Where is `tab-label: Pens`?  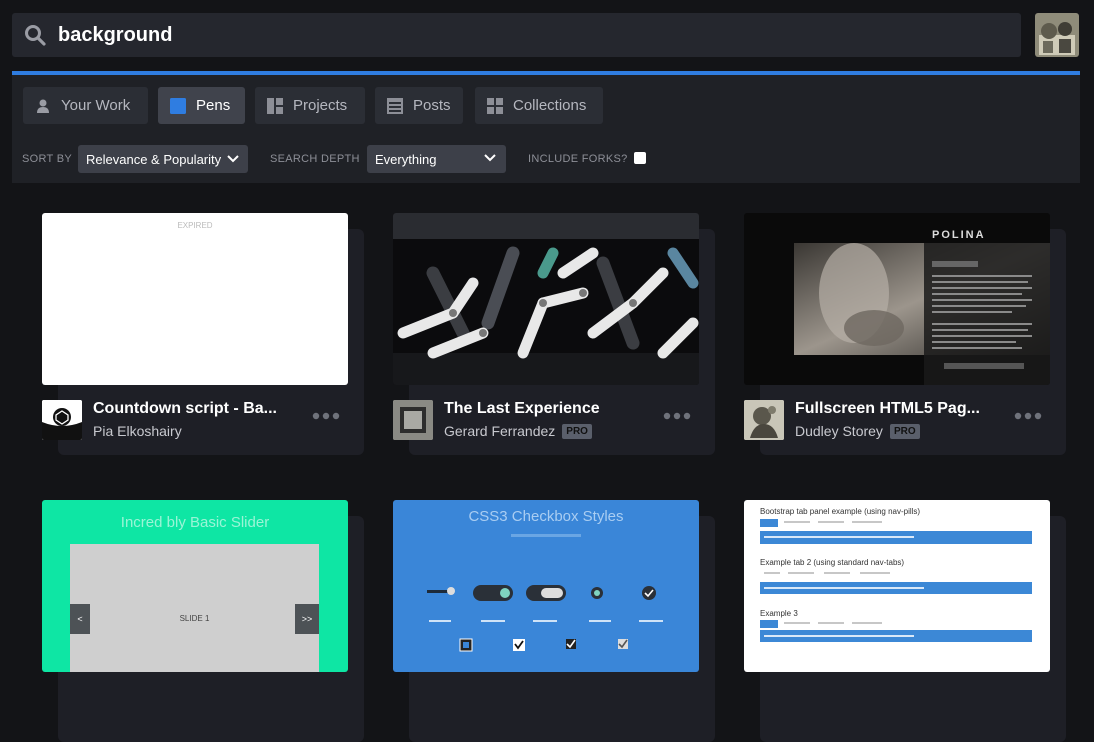 tab-label: Pens is located at coordinates (213, 105).